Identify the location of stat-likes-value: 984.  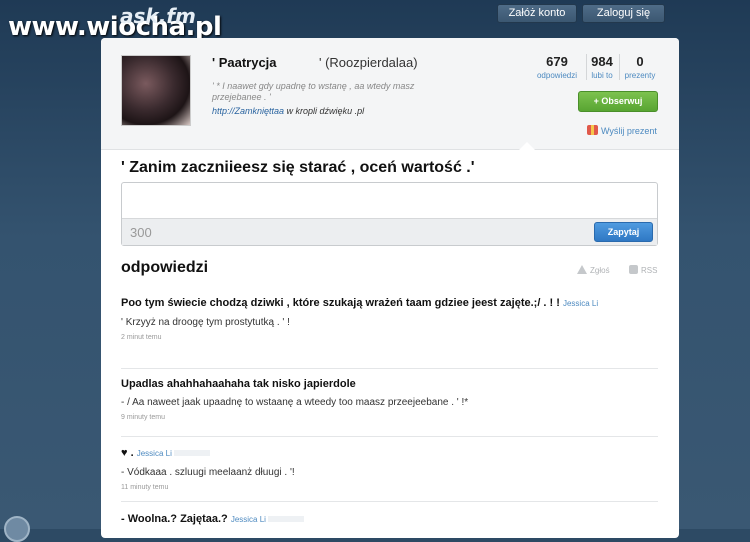
(602, 61).